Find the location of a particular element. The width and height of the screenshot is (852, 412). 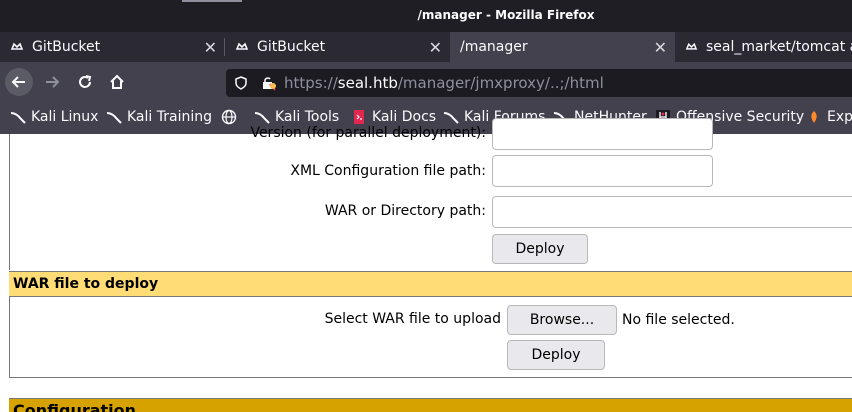

bookmark-kali-training: Kali Training is located at coordinates (159, 117).